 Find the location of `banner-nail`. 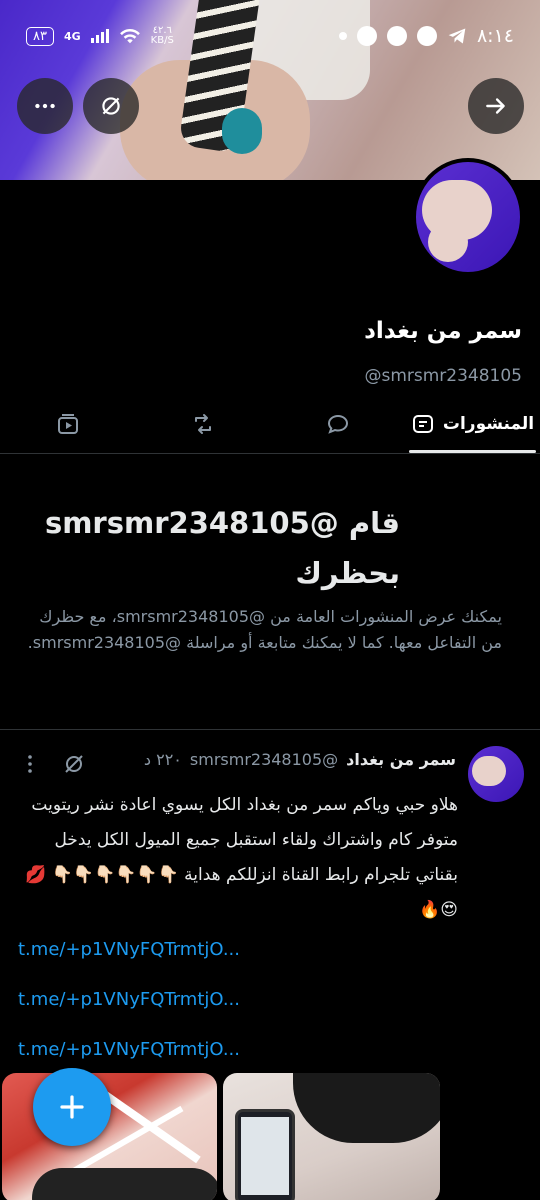

banner-nail is located at coordinates (242, 131).